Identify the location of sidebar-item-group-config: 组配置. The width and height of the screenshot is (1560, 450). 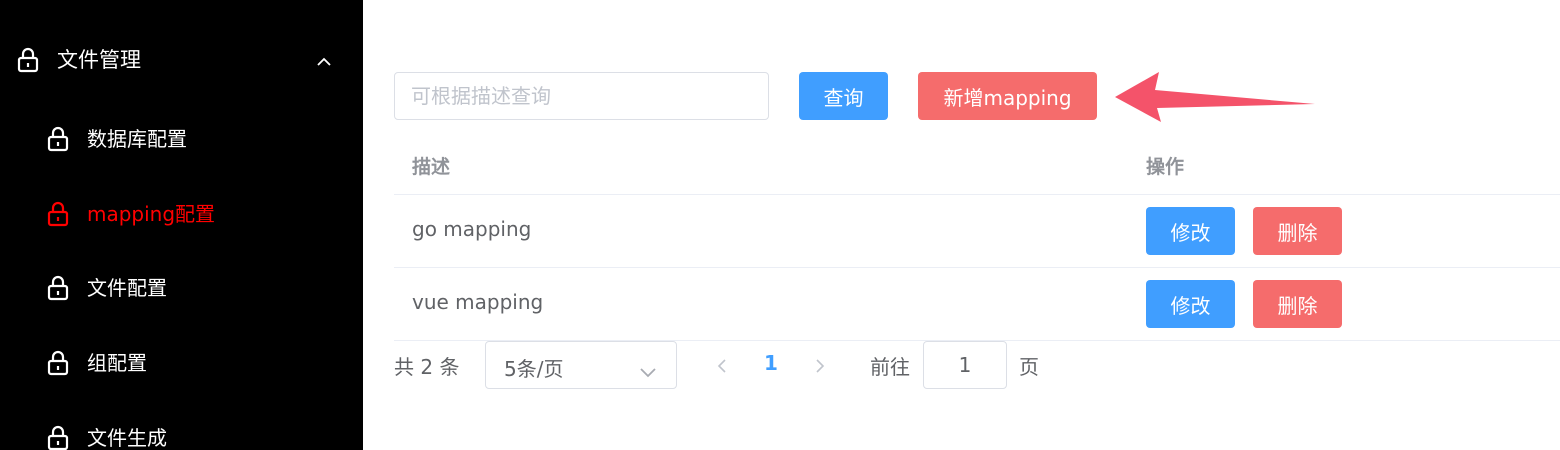
(181, 363).